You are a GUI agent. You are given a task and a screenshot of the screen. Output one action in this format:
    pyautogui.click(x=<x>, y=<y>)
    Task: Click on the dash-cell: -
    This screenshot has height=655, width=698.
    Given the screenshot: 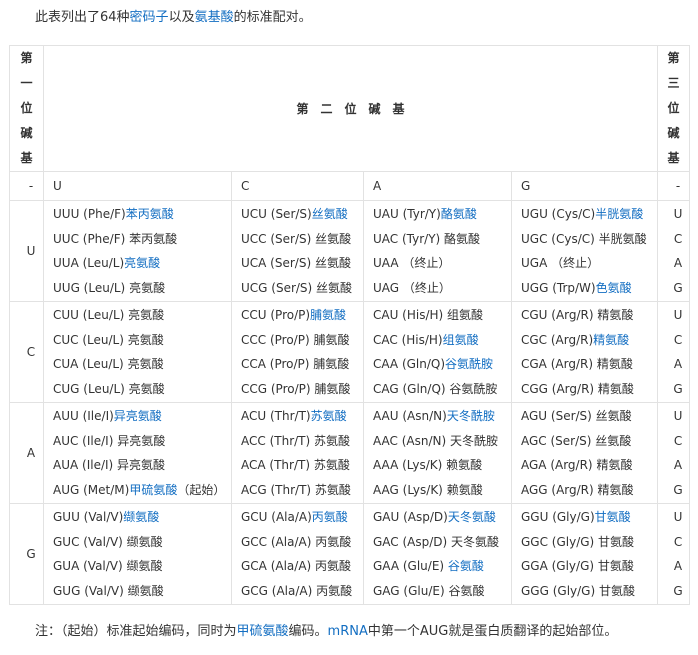 What is the action you would take?
    pyautogui.click(x=26, y=186)
    